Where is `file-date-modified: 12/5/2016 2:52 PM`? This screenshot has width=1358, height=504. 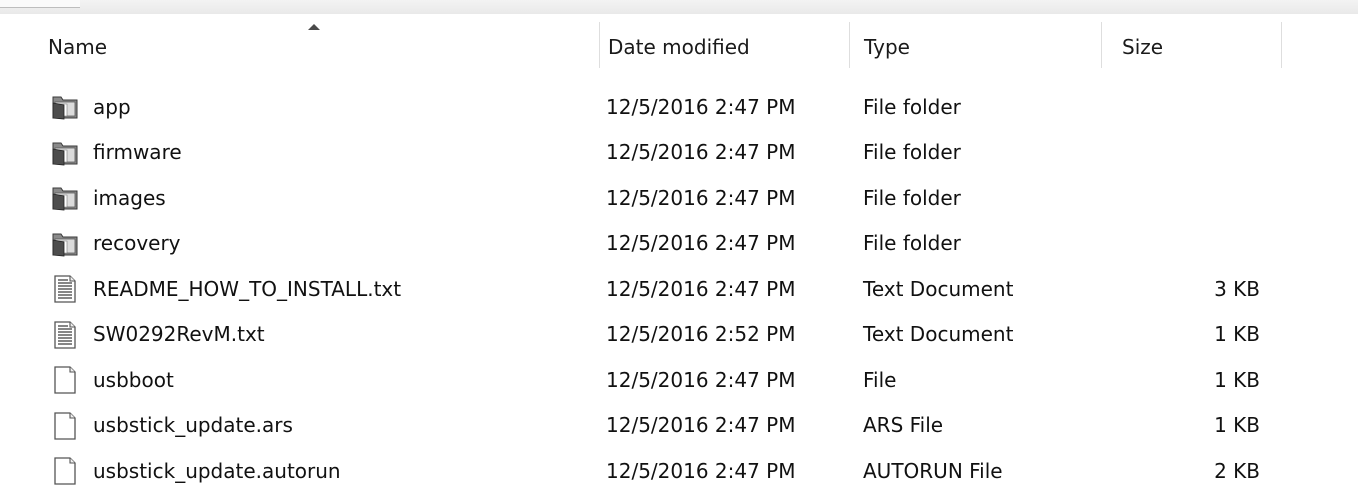
file-date-modified: 12/5/2016 2:52 PM is located at coordinates (701, 334).